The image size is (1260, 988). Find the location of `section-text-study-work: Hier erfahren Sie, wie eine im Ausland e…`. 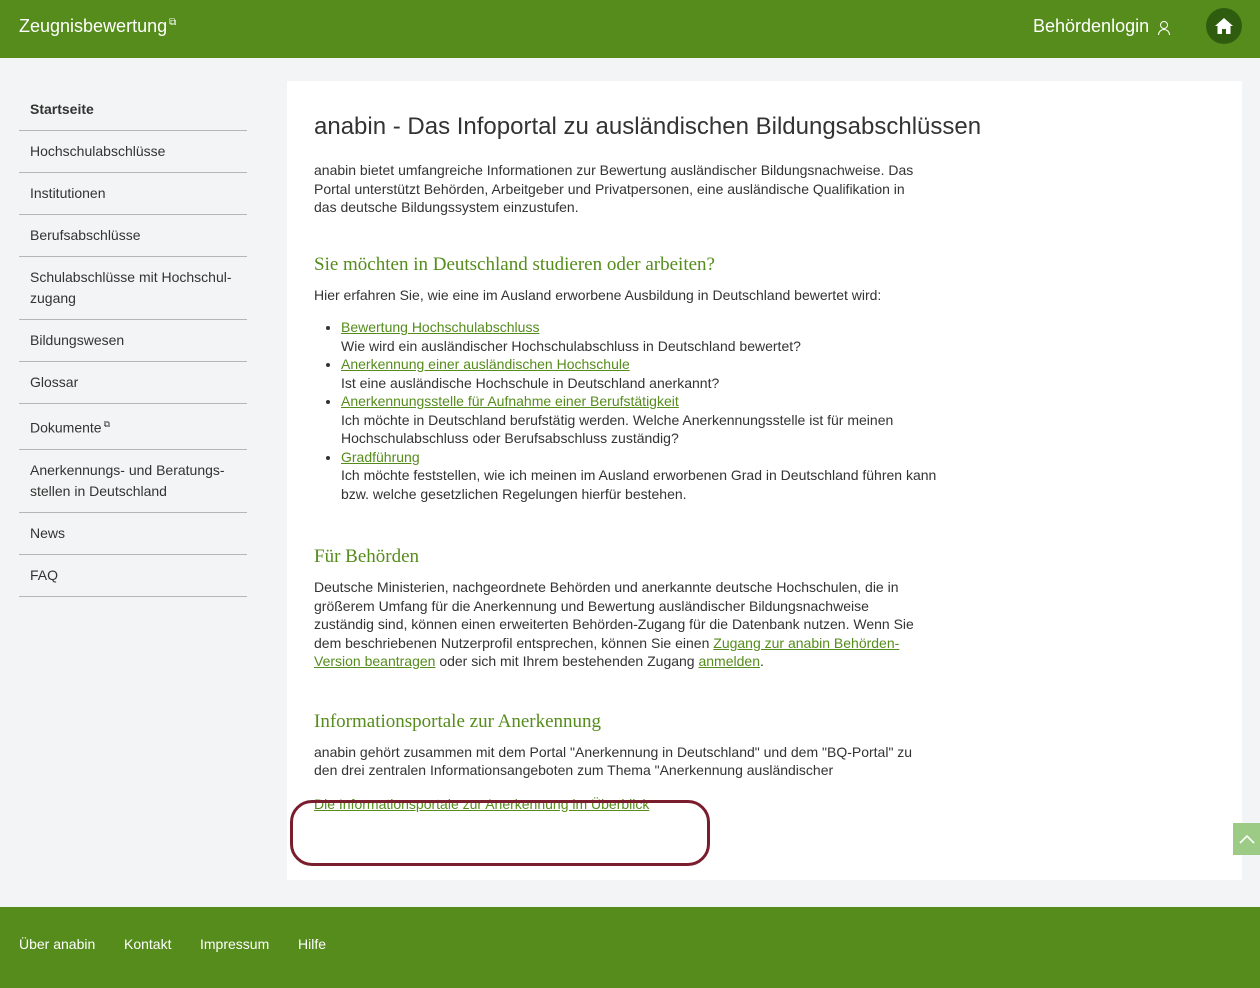

section-text-study-work: Hier erfahren Sie, wie eine im Ausland e… is located at coordinates (598, 294).